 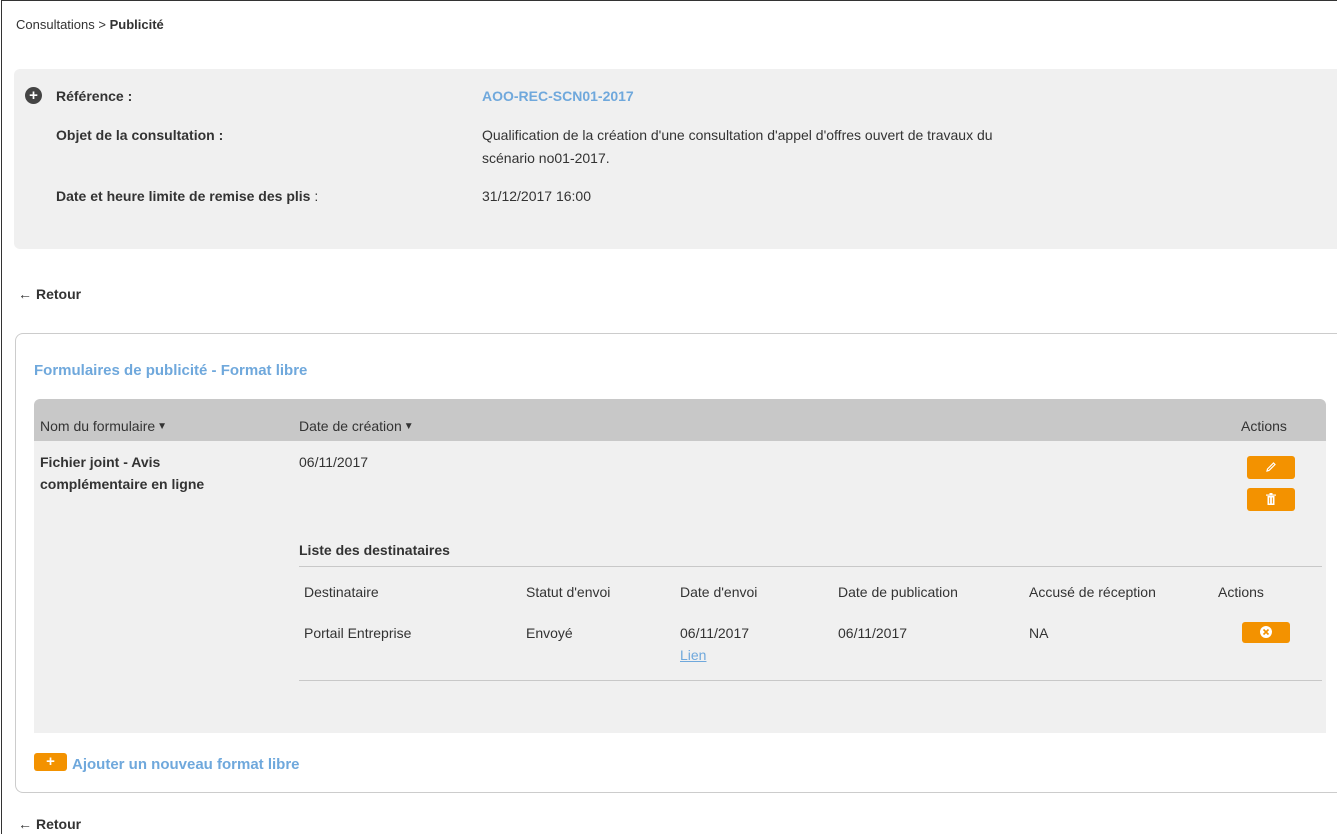 What do you see at coordinates (719, 592) in the screenshot?
I see `recipients-col-date-envoi: Date d'envoi` at bounding box center [719, 592].